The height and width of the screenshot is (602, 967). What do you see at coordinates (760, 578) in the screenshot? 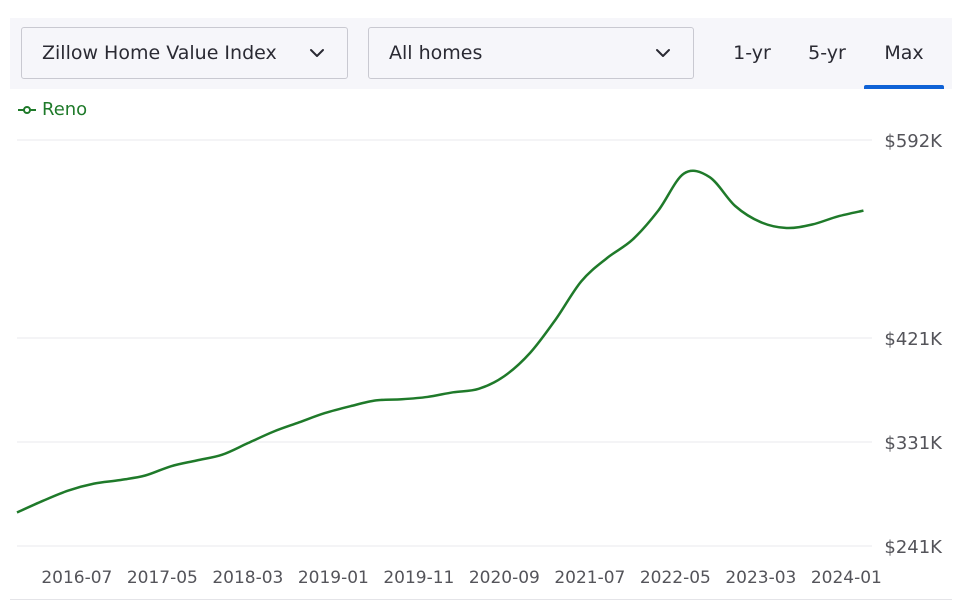
I see `x-tick-label: 2023-03` at bounding box center [760, 578].